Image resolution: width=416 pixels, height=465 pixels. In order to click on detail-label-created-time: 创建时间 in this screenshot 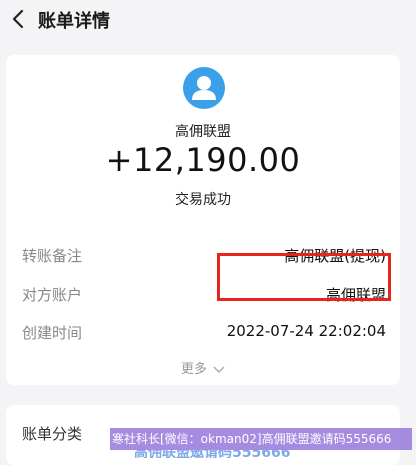, I will do `click(52, 333)`.